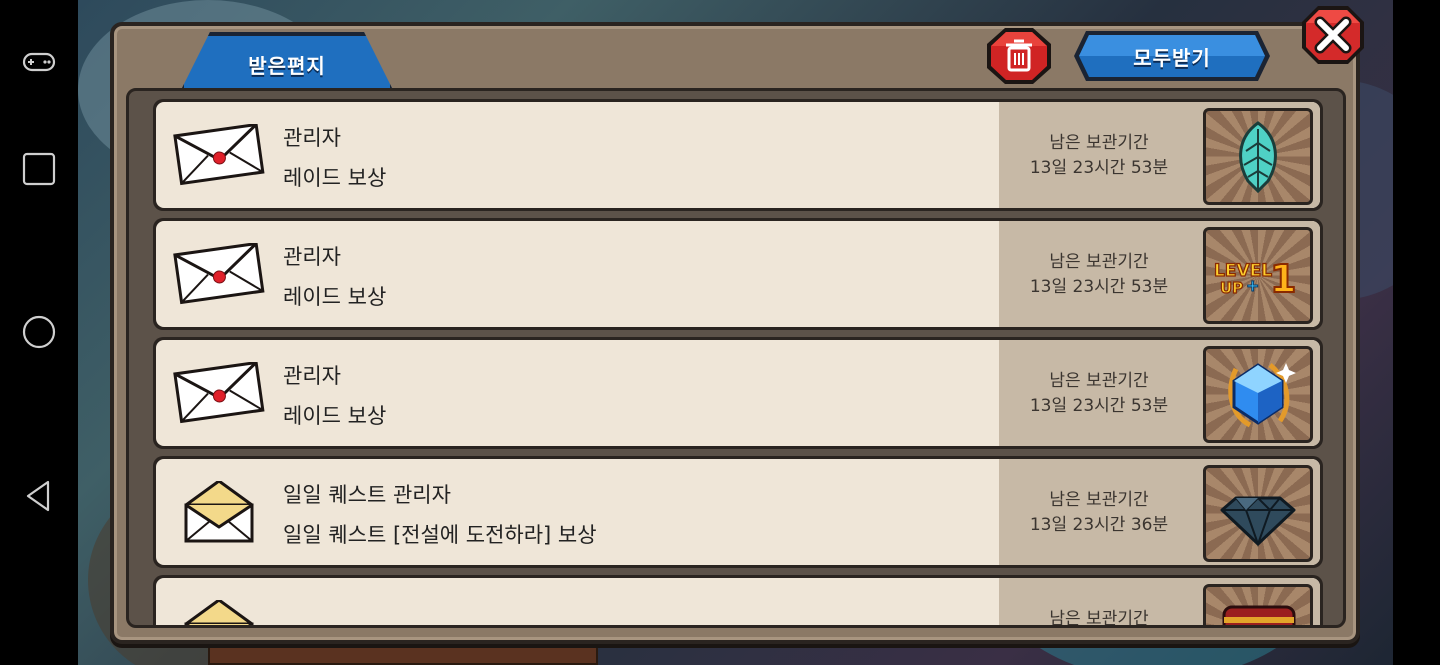 The height and width of the screenshot is (665, 1440). I want to click on system-nav-bar, so click(39, 332).